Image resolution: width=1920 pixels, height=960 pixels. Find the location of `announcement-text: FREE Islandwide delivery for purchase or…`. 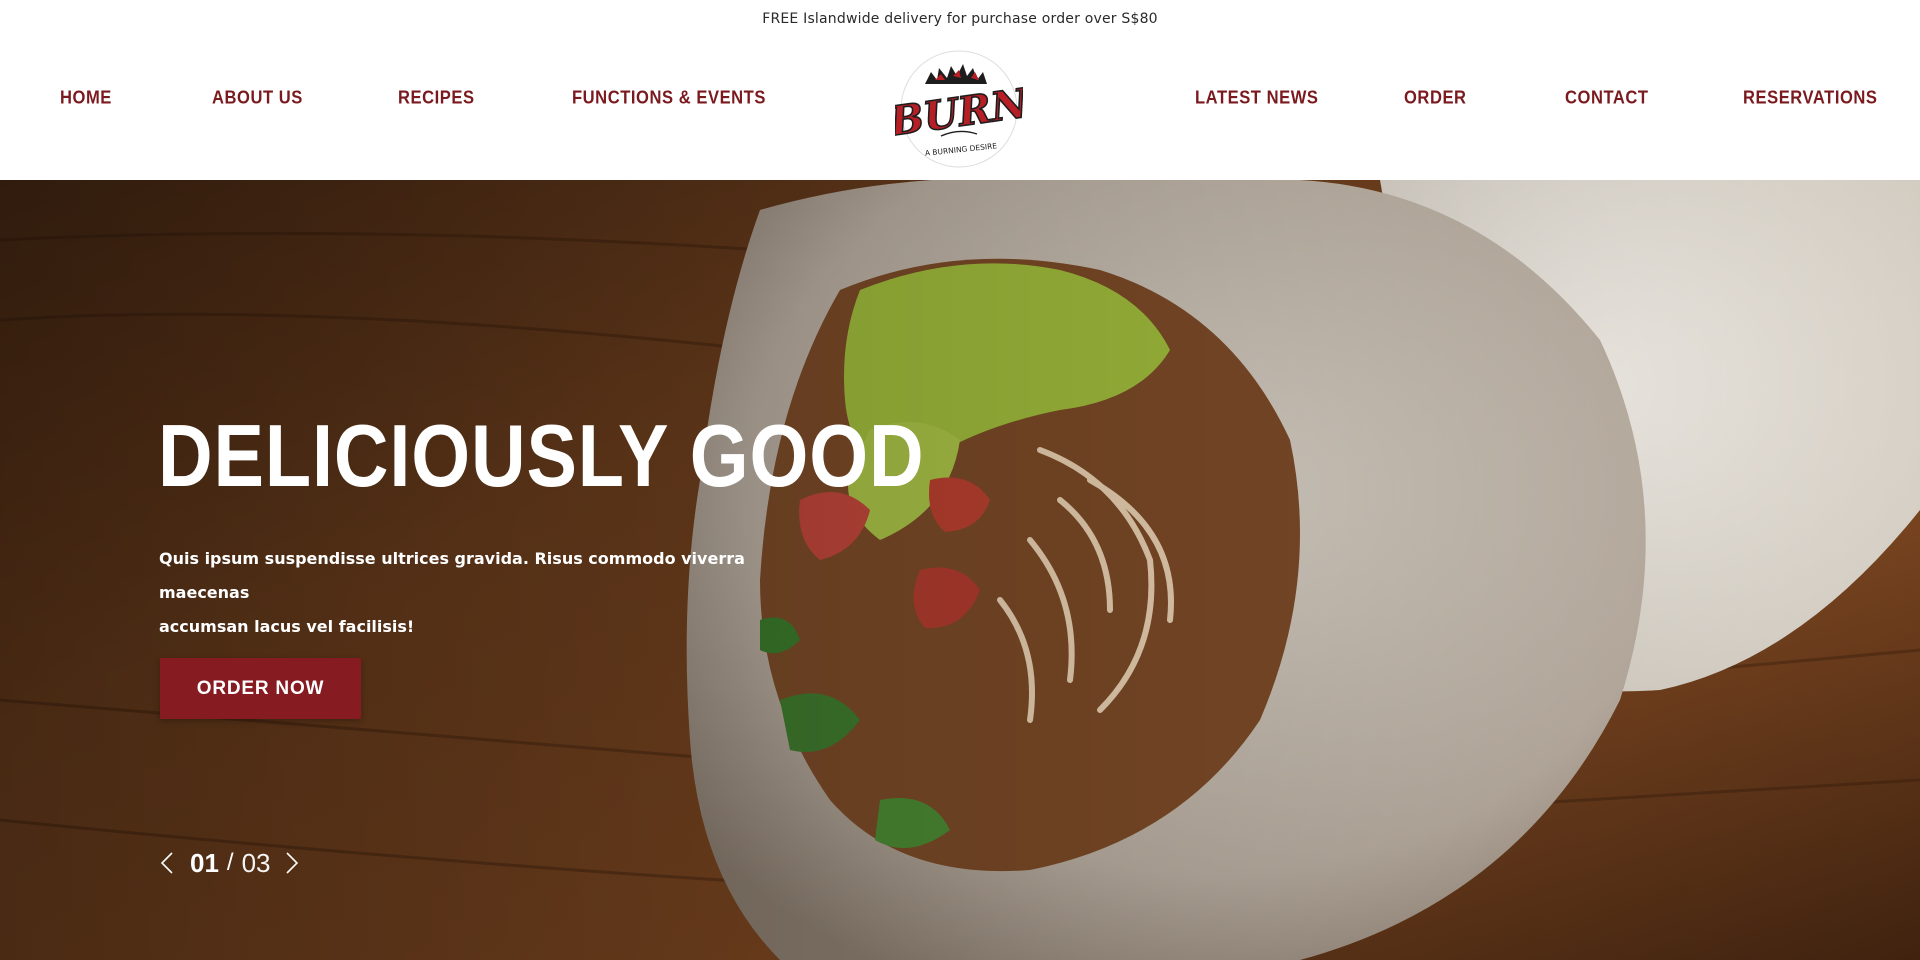

announcement-text: FREE Islandwide delivery for purchase or… is located at coordinates (960, 19).